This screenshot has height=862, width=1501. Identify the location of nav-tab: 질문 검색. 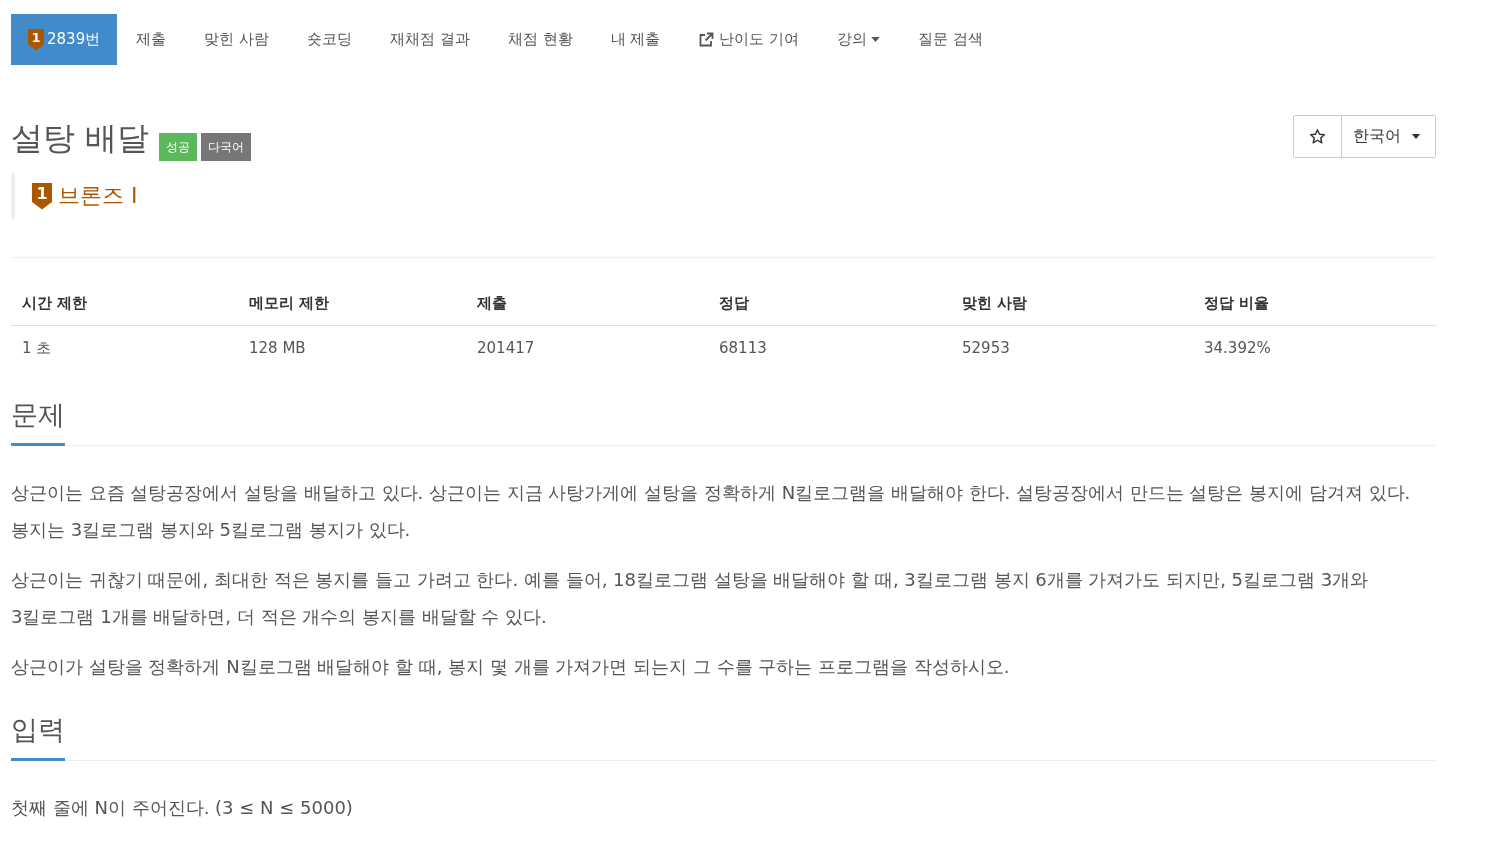
(950, 39).